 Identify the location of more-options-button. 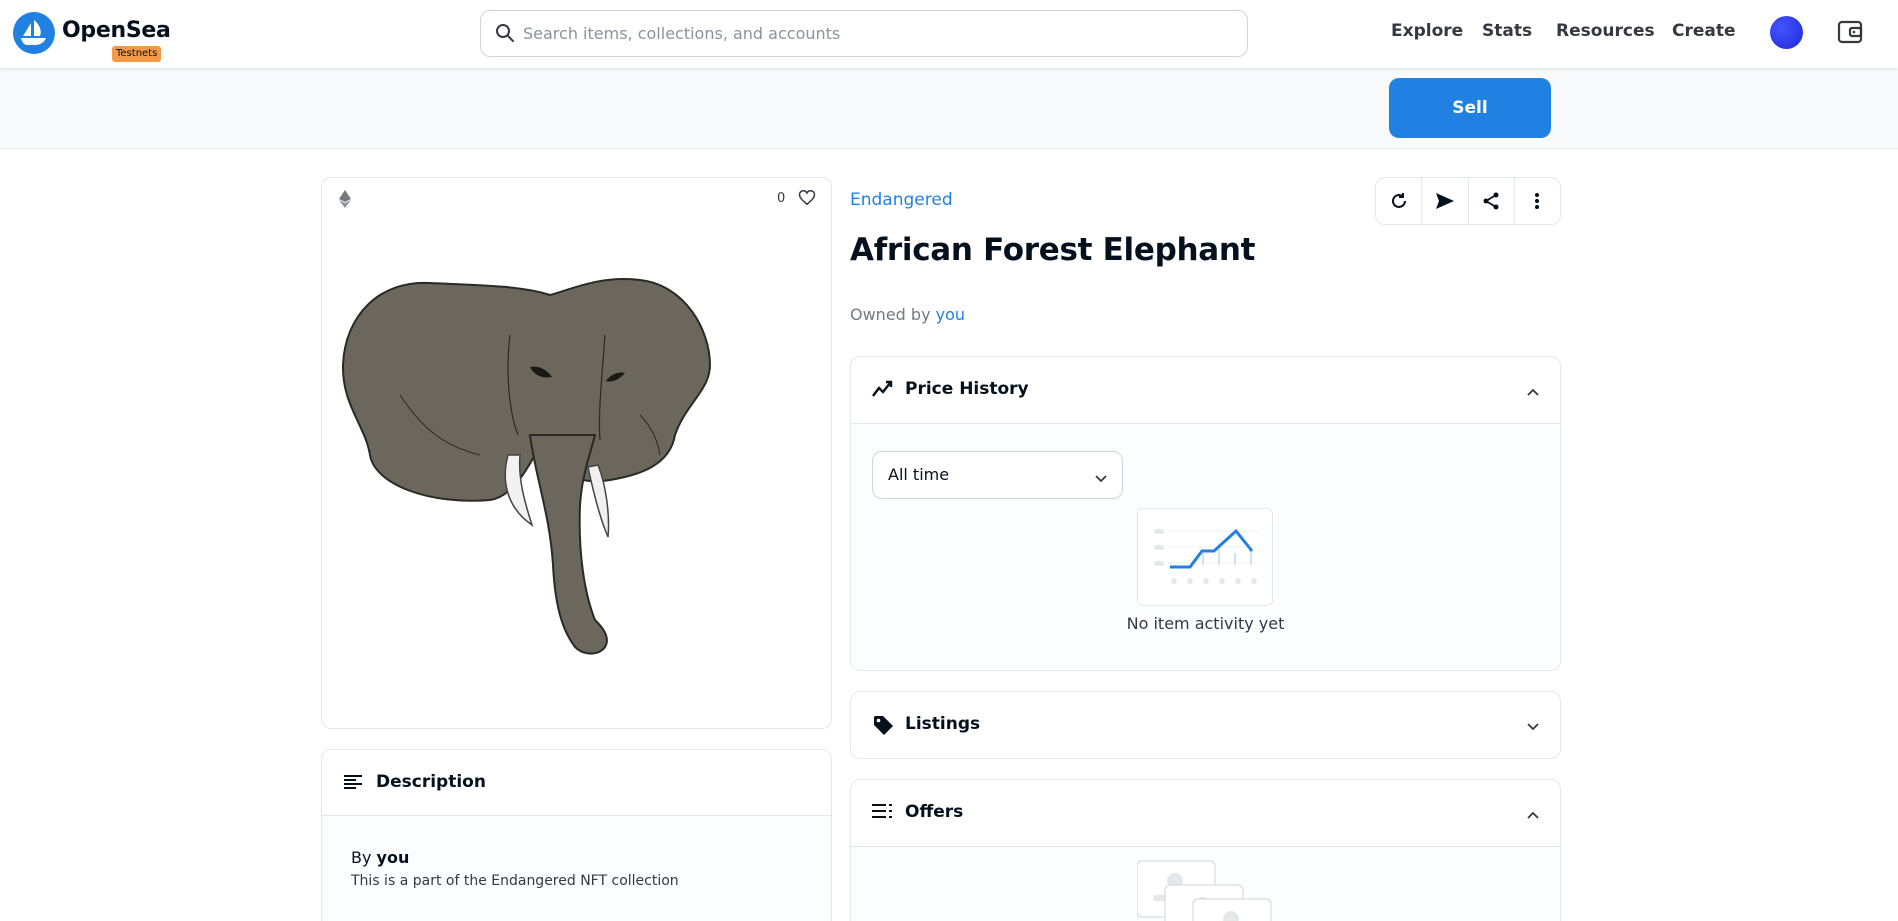
(1537, 201).